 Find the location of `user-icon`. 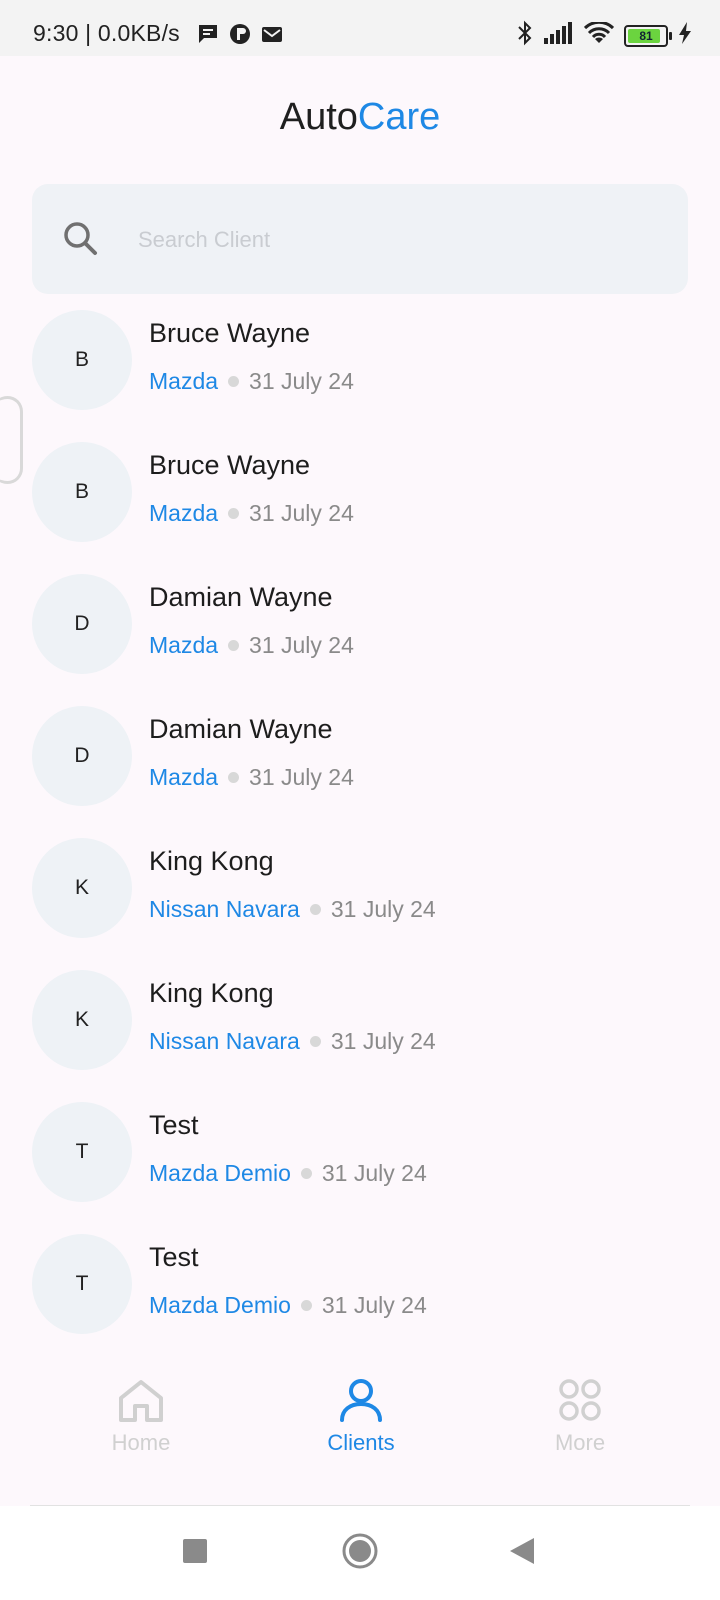

user-icon is located at coordinates (361, 1400).